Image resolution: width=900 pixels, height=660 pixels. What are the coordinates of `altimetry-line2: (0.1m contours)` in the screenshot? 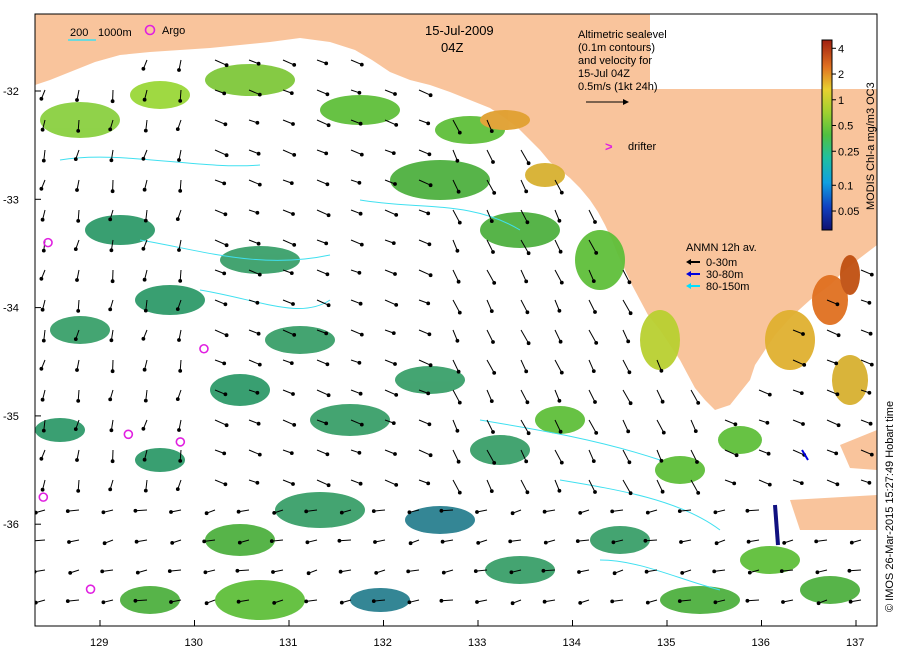 It's located at (616, 48).